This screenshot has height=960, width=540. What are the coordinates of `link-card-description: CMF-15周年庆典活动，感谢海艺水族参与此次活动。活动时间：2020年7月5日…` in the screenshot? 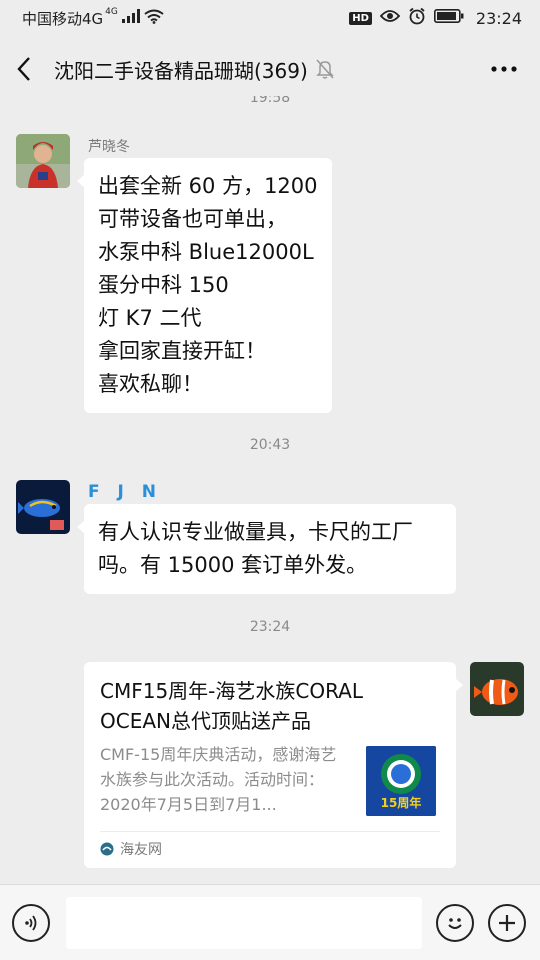 It's located at (218, 779).